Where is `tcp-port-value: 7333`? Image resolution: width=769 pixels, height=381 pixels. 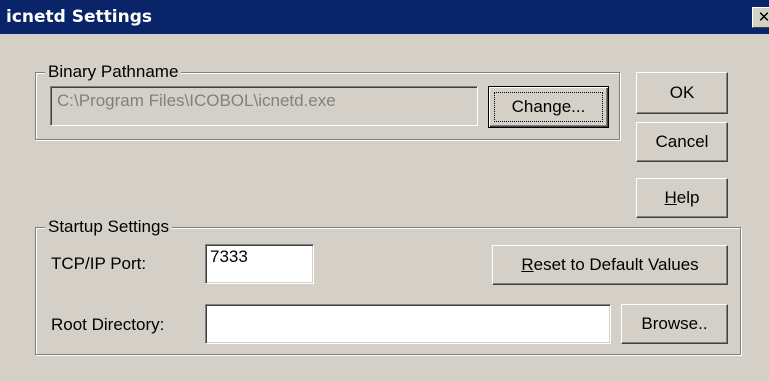
tcp-port-value: 7333 is located at coordinates (229, 256).